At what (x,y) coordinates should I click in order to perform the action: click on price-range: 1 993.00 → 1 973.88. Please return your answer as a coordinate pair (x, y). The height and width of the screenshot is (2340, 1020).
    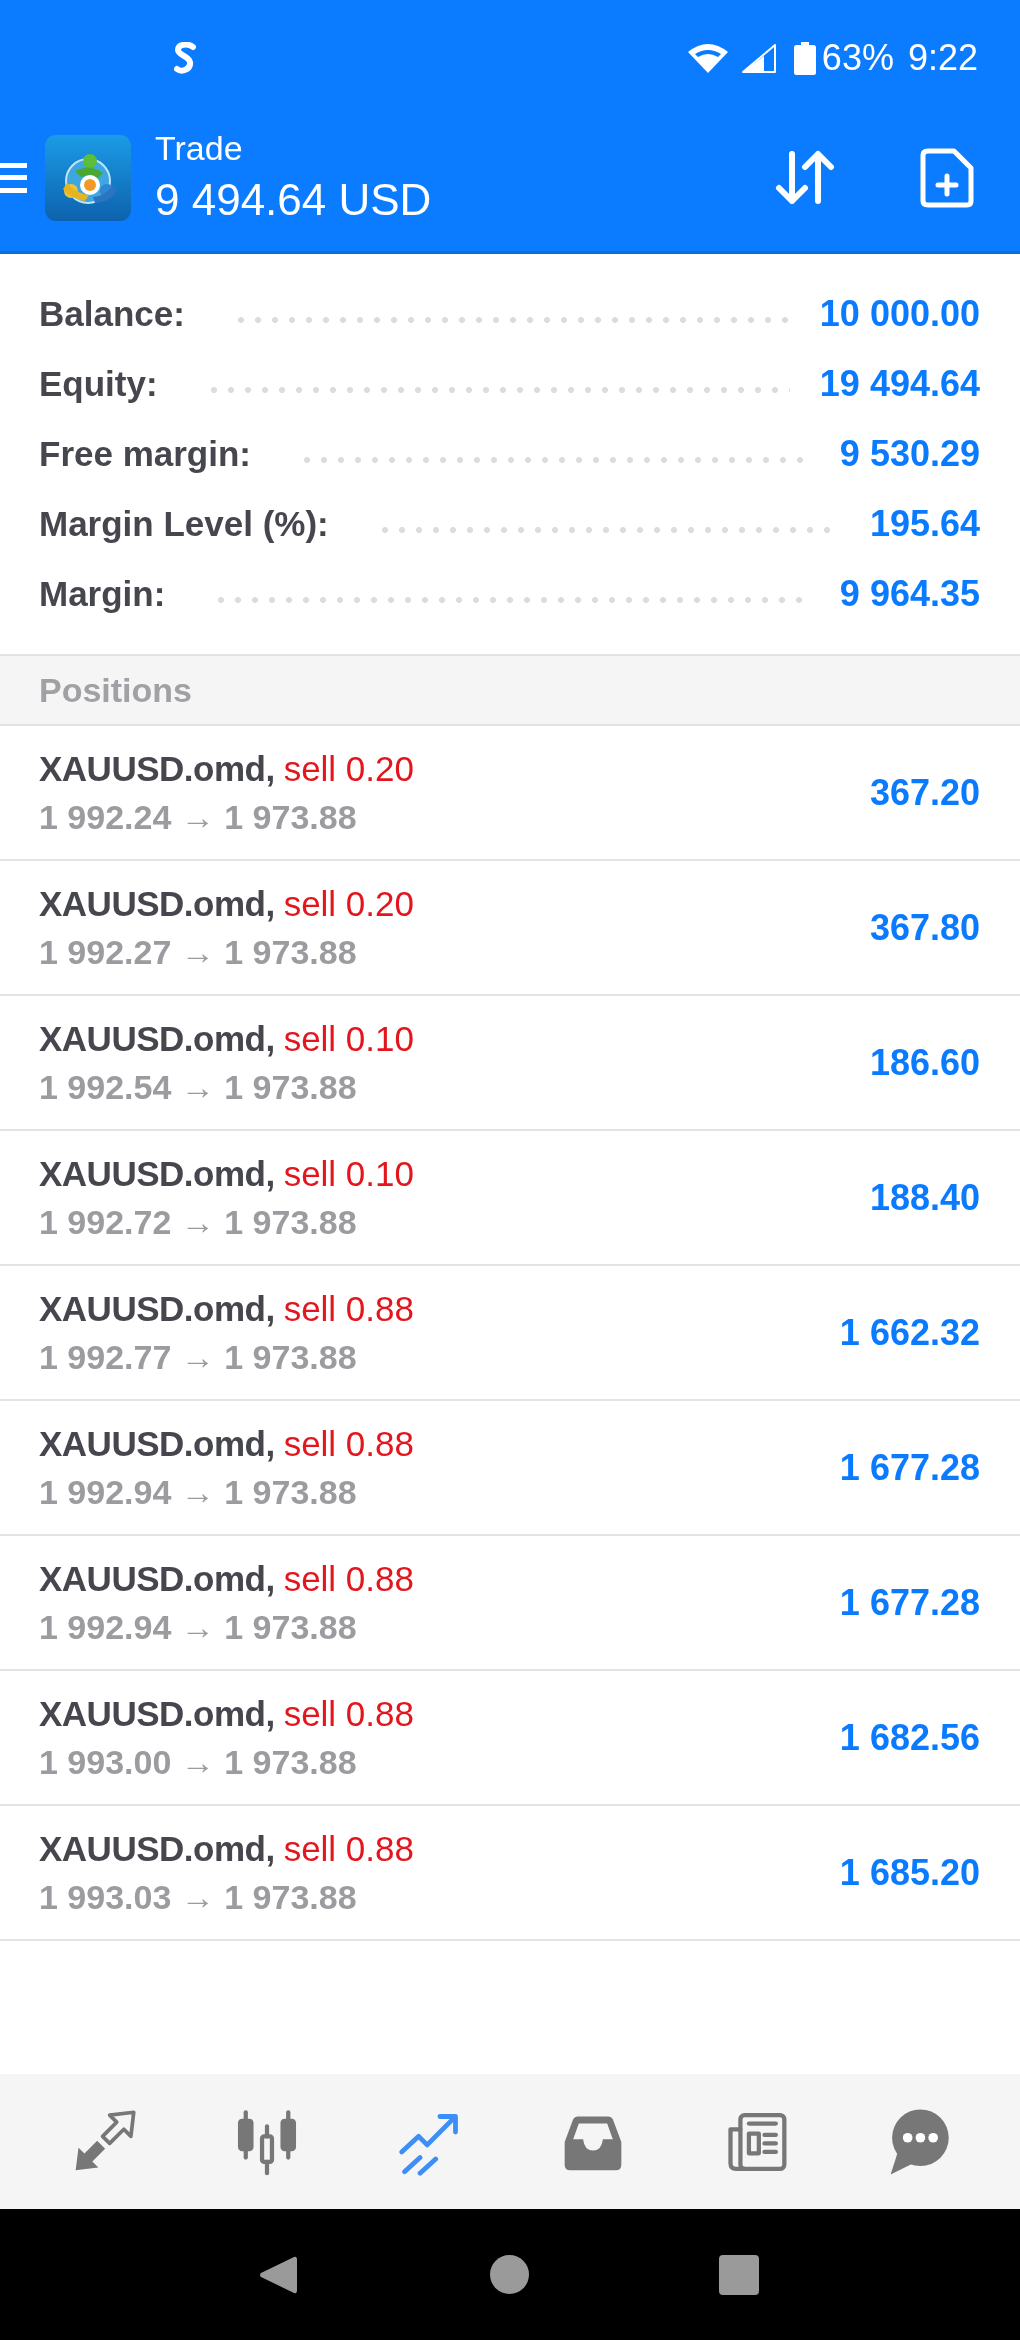
    Looking at the image, I should click on (198, 1762).